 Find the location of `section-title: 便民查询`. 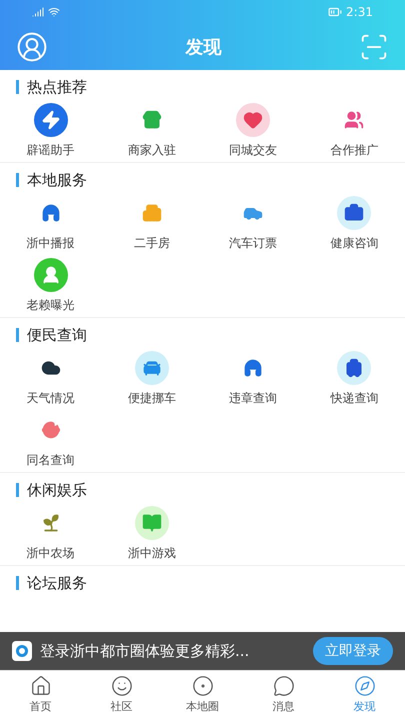

section-title: 便民查询 is located at coordinates (57, 335).